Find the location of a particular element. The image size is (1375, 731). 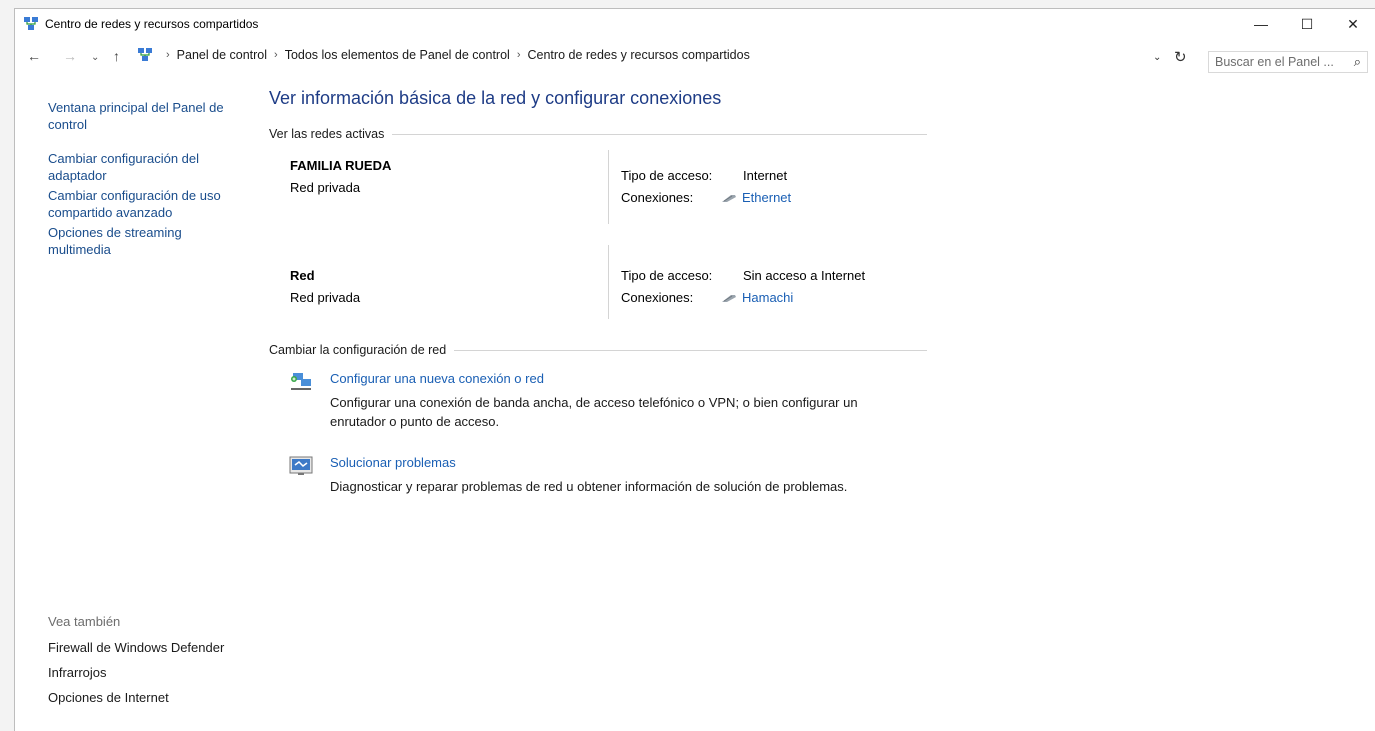

breadcrumb-item-all-items: Todos los elementos de Panel de control is located at coordinates (397, 55).